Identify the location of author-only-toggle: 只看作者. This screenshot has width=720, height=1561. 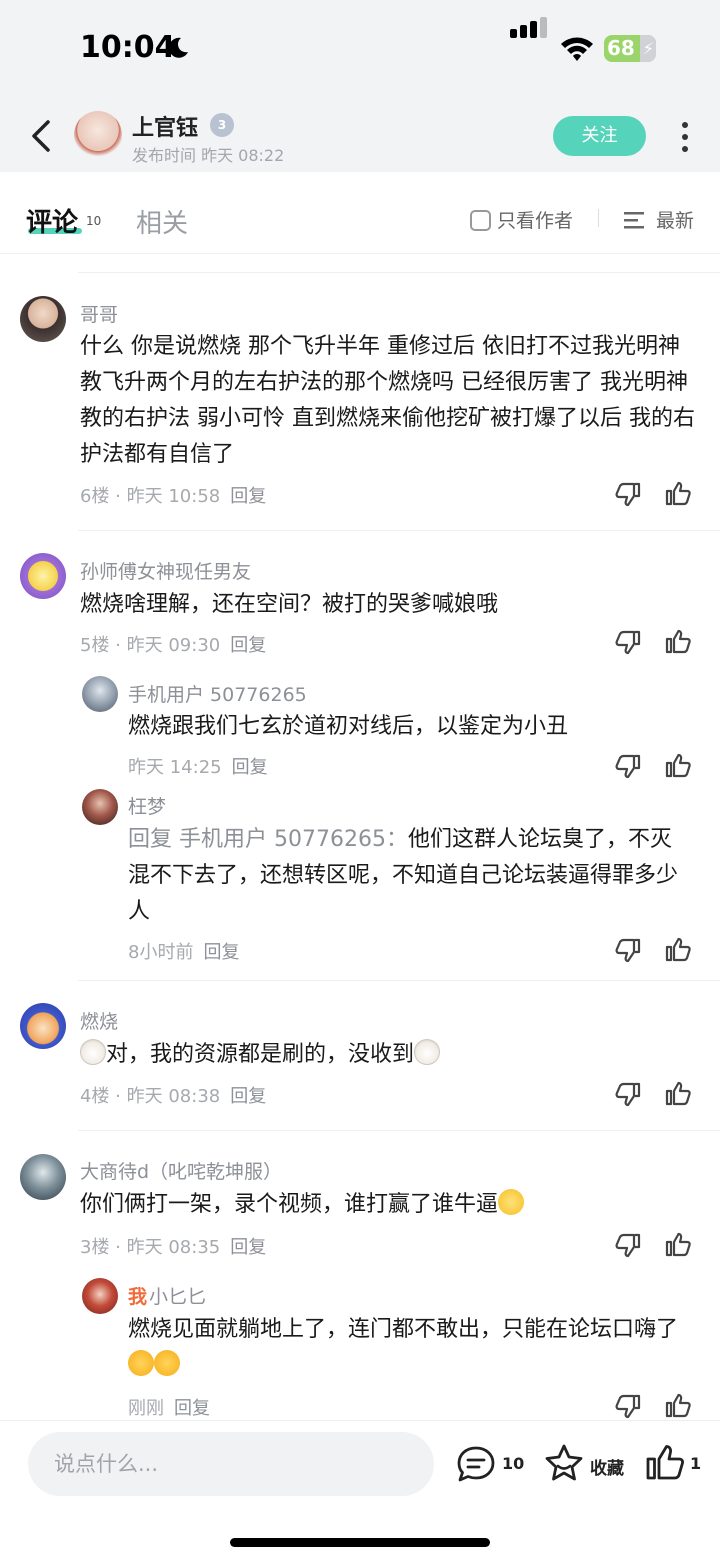
(521, 219).